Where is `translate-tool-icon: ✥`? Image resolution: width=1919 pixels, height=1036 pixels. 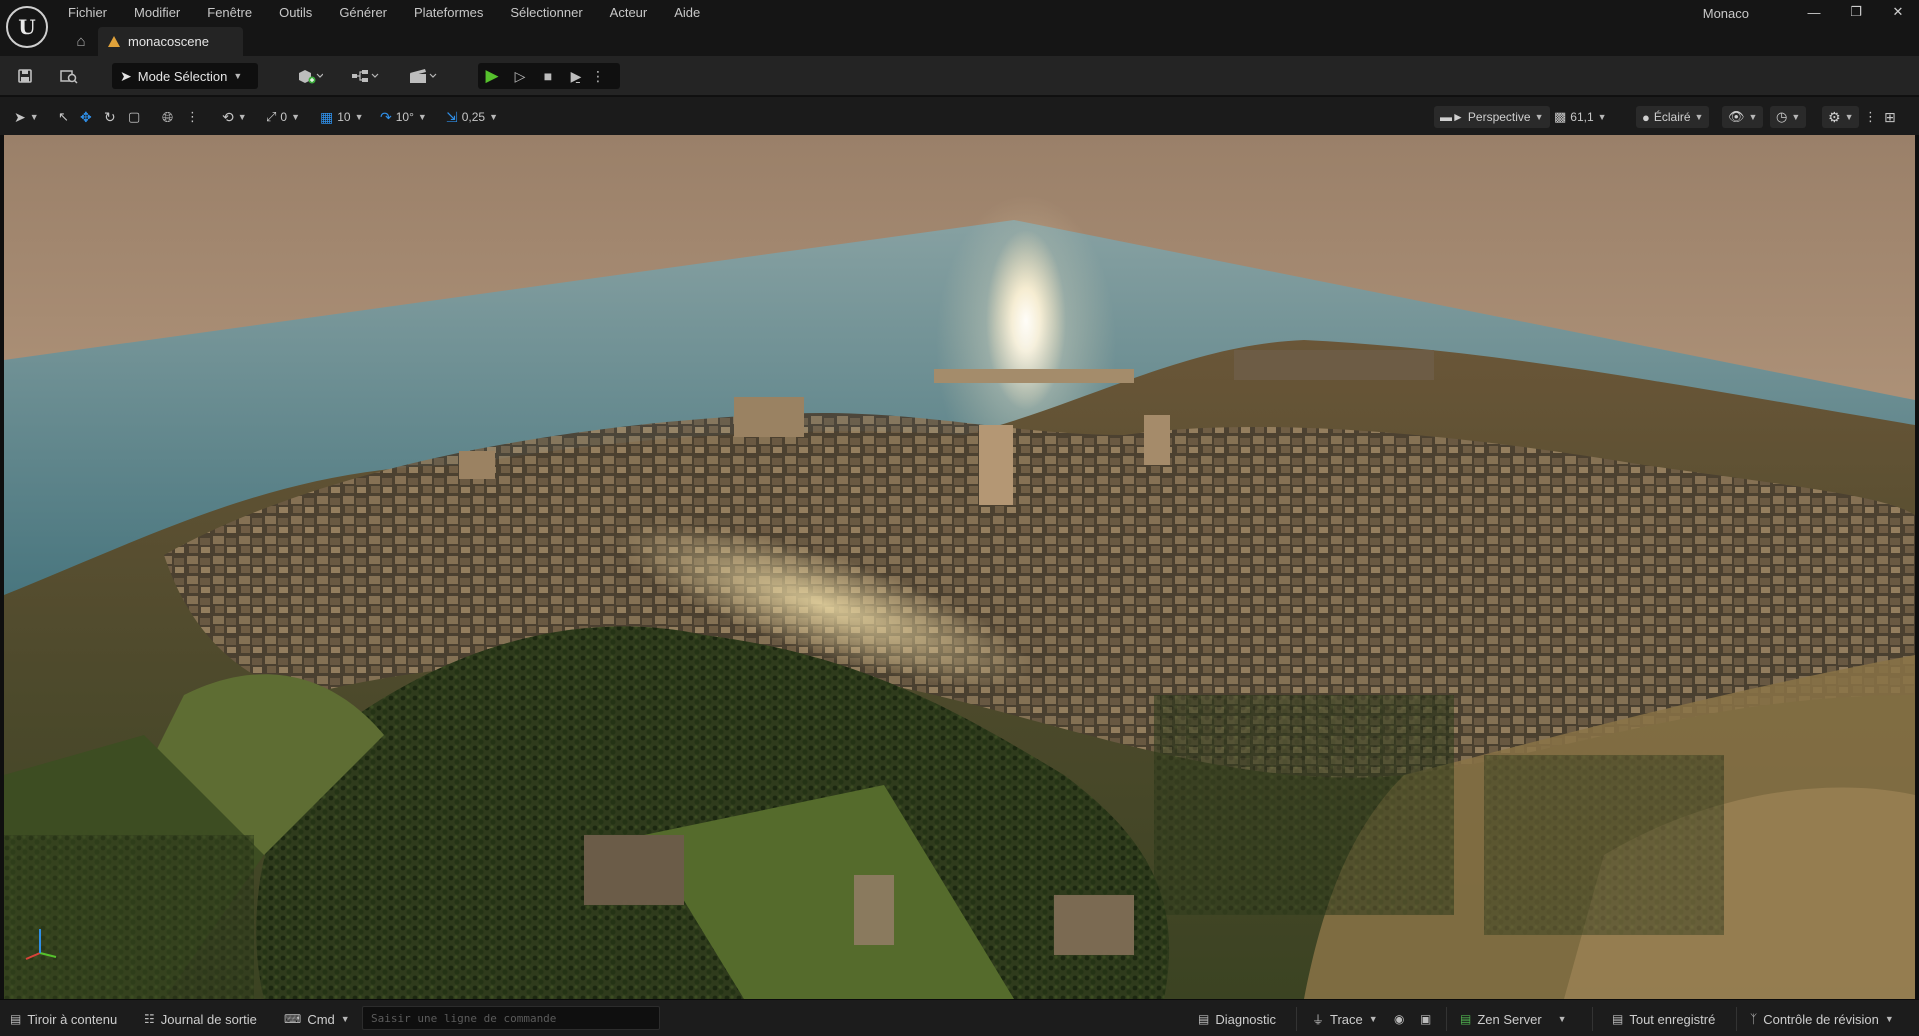 translate-tool-icon: ✥ is located at coordinates (86, 117).